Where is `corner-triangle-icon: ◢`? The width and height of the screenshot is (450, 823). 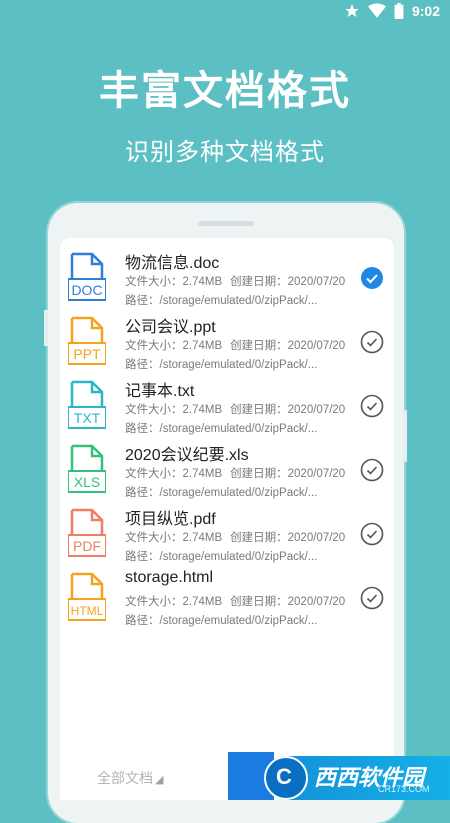 corner-triangle-icon: ◢ is located at coordinates (159, 780).